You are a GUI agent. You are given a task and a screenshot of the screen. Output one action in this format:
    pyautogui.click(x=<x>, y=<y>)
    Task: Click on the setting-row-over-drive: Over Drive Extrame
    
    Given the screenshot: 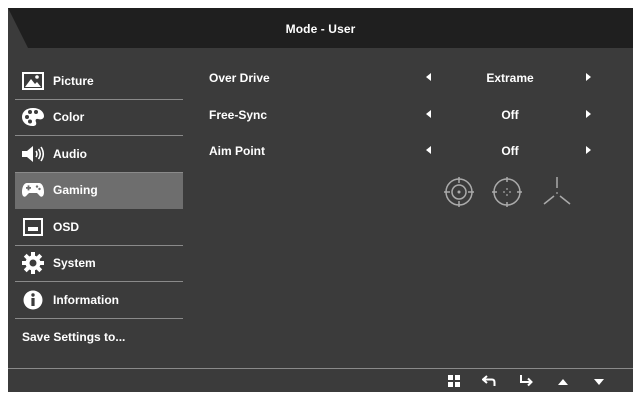 What is the action you would take?
    pyautogui.click(x=409, y=89)
    